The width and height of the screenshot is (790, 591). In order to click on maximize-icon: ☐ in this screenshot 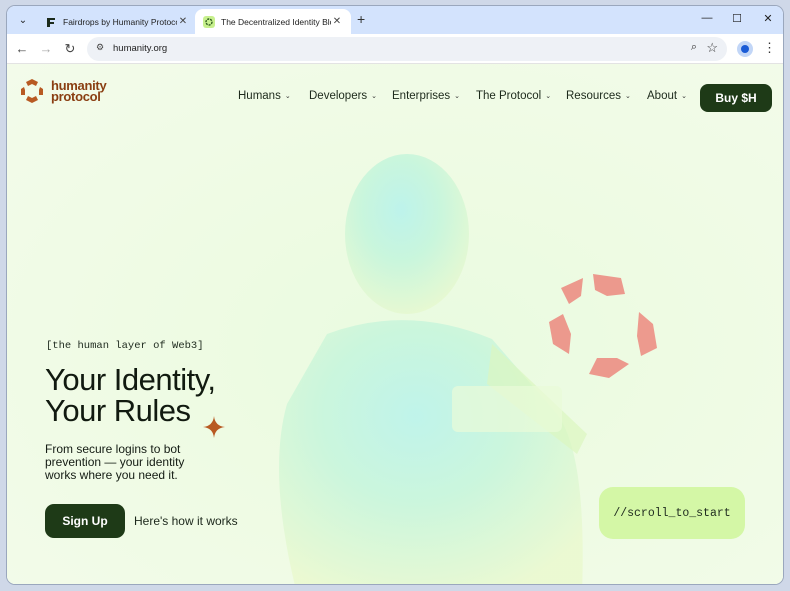, I will do `click(737, 18)`.